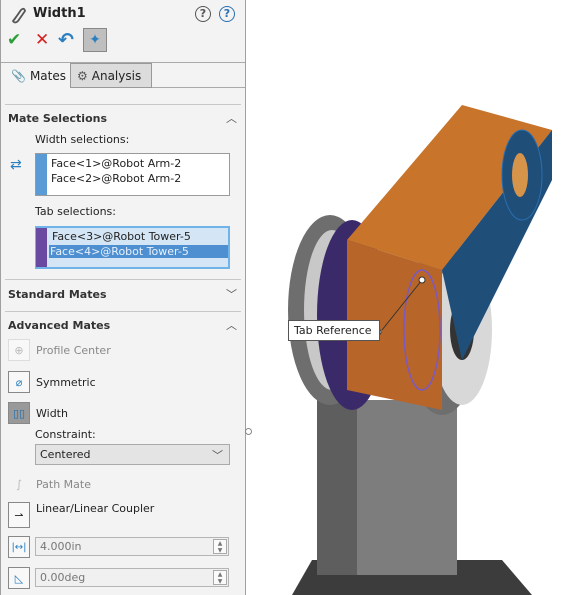 Image resolution: width=568 pixels, height=595 pixels. I want to click on list-item: Face<3>@Robot Tower-5, so click(121, 236).